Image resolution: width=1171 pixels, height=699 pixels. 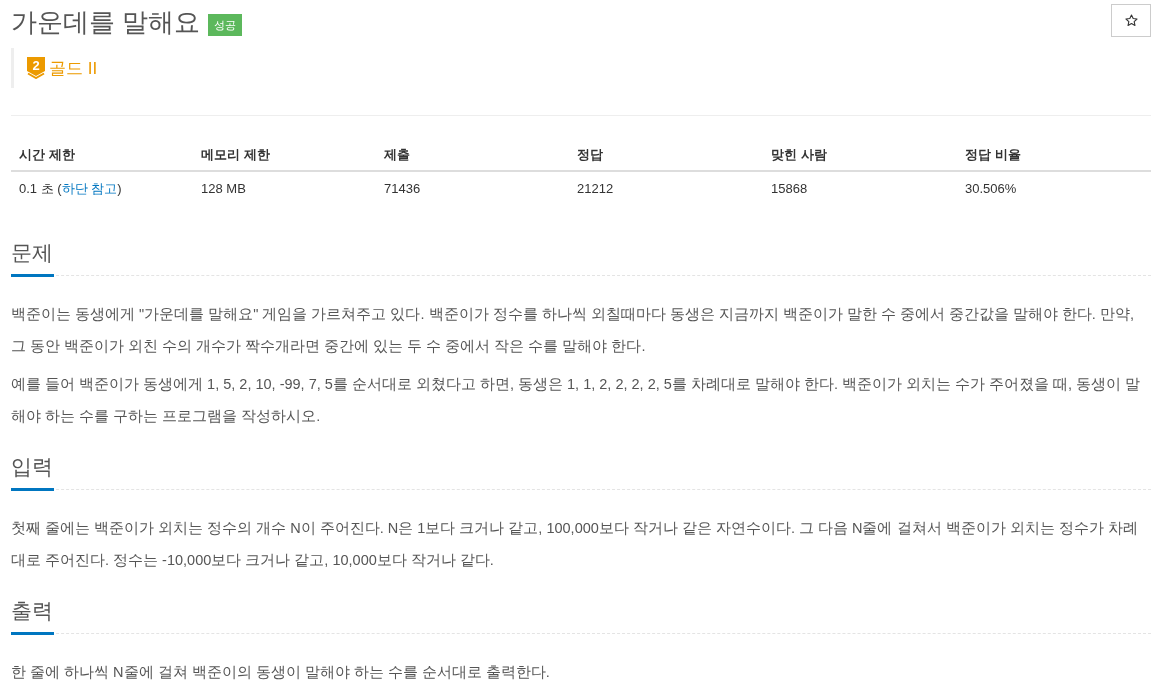 I want to click on section-heading: 문제, so click(x=32, y=258).